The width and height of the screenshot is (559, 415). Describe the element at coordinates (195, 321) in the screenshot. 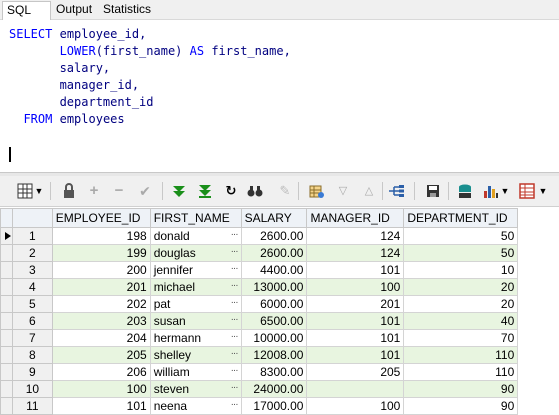

I see `cell-first-name: susan ···` at that location.